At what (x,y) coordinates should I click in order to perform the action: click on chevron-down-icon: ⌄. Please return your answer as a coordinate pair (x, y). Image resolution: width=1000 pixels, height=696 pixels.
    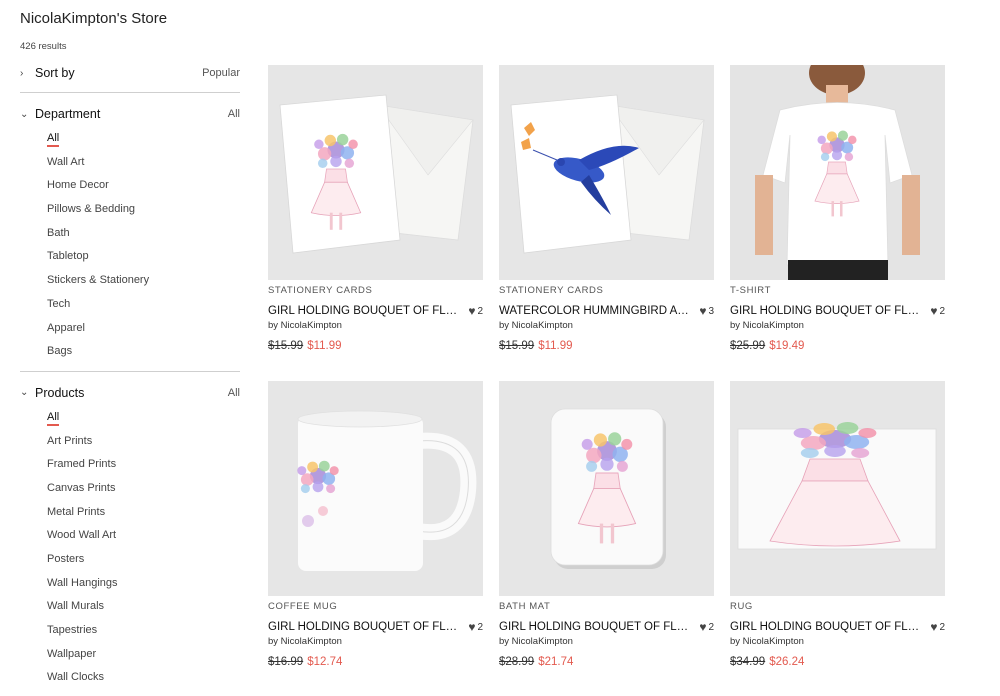
    Looking at the image, I should click on (24, 393).